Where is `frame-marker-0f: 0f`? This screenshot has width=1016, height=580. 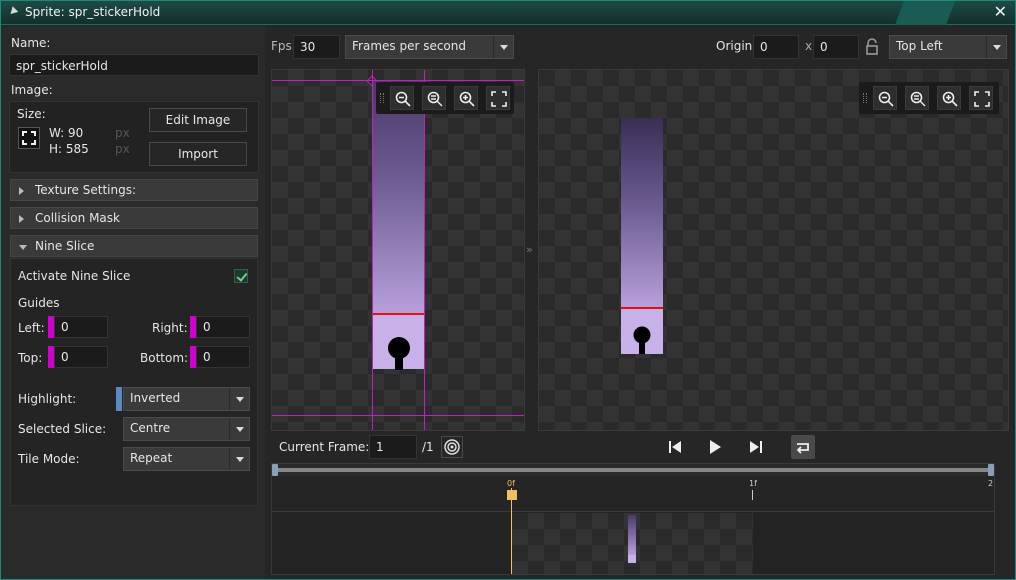
frame-marker-0f: 0f is located at coordinates (511, 483).